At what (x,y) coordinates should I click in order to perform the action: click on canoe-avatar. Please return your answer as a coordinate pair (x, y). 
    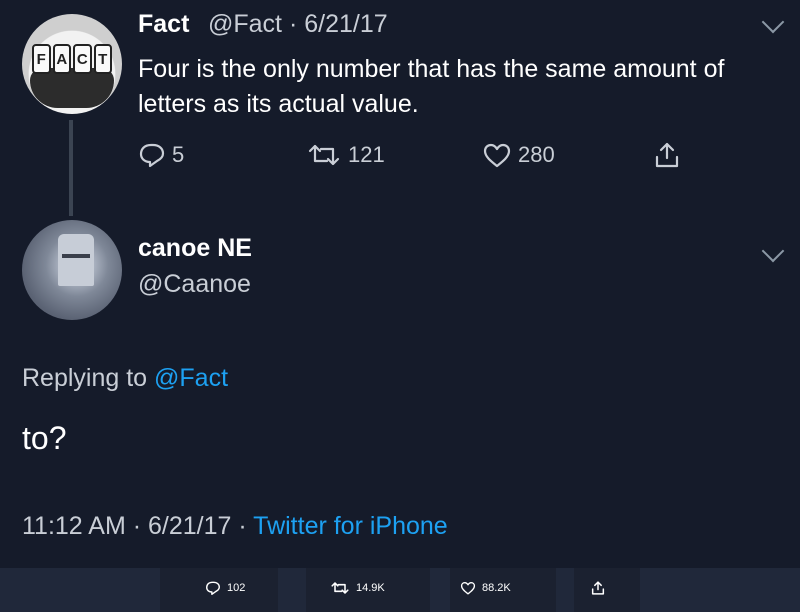
    Looking at the image, I should click on (72, 270).